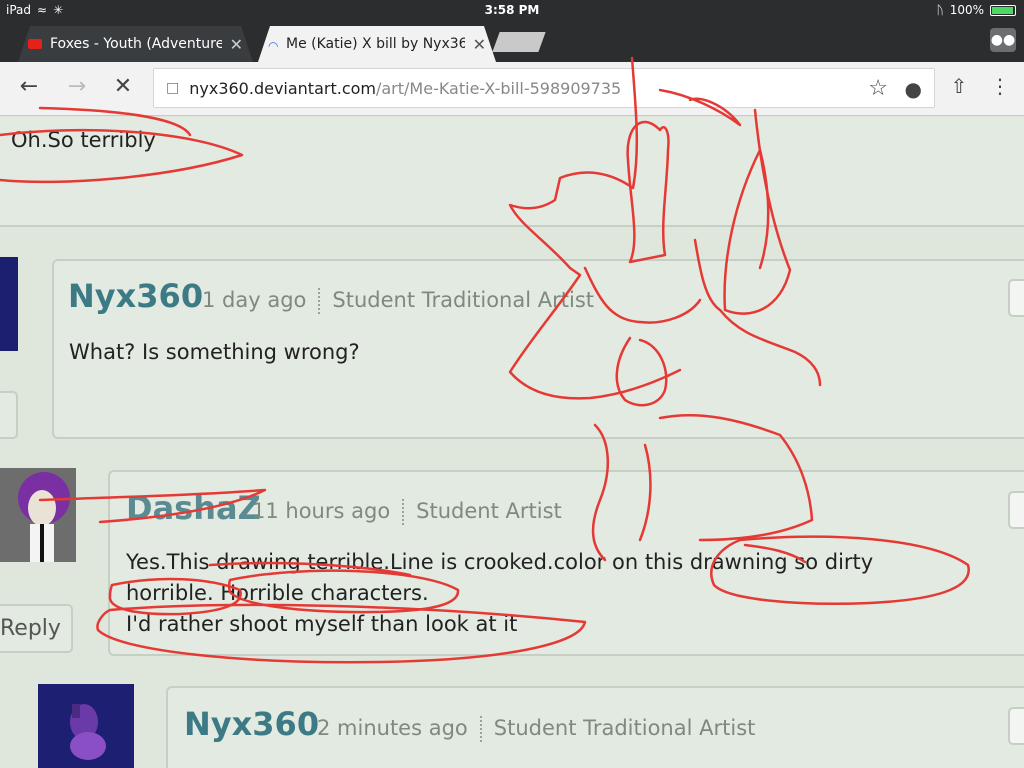  What do you see at coordinates (123, 86) in the screenshot?
I see `stop-icon: ✕` at bounding box center [123, 86].